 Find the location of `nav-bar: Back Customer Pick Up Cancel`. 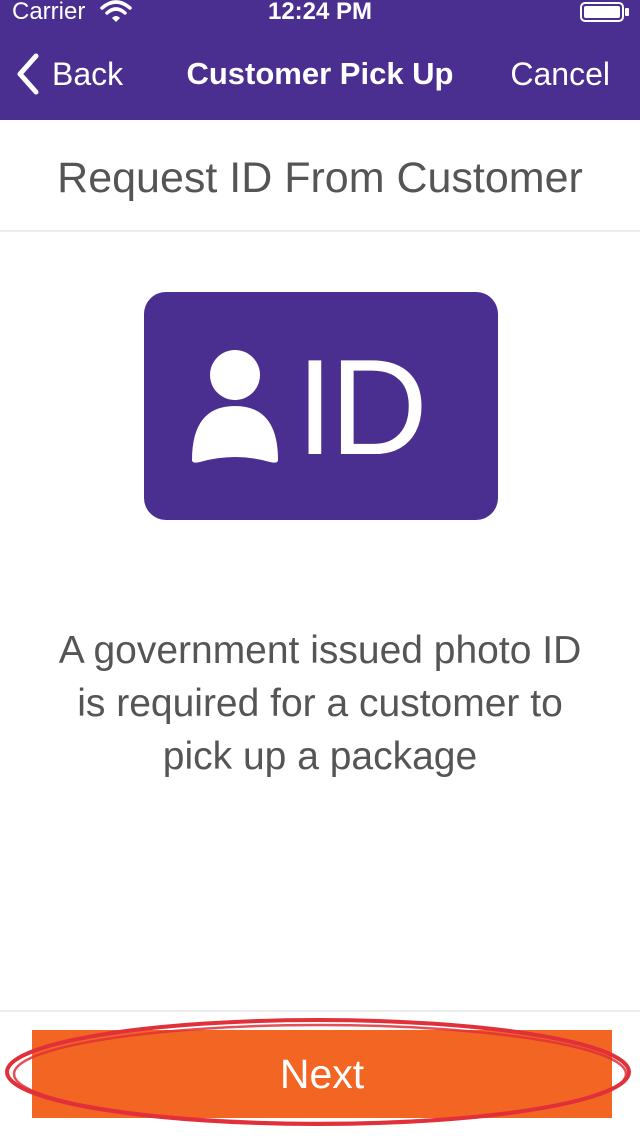

nav-bar: Back Customer Pick Up Cancel is located at coordinates (320, 74).